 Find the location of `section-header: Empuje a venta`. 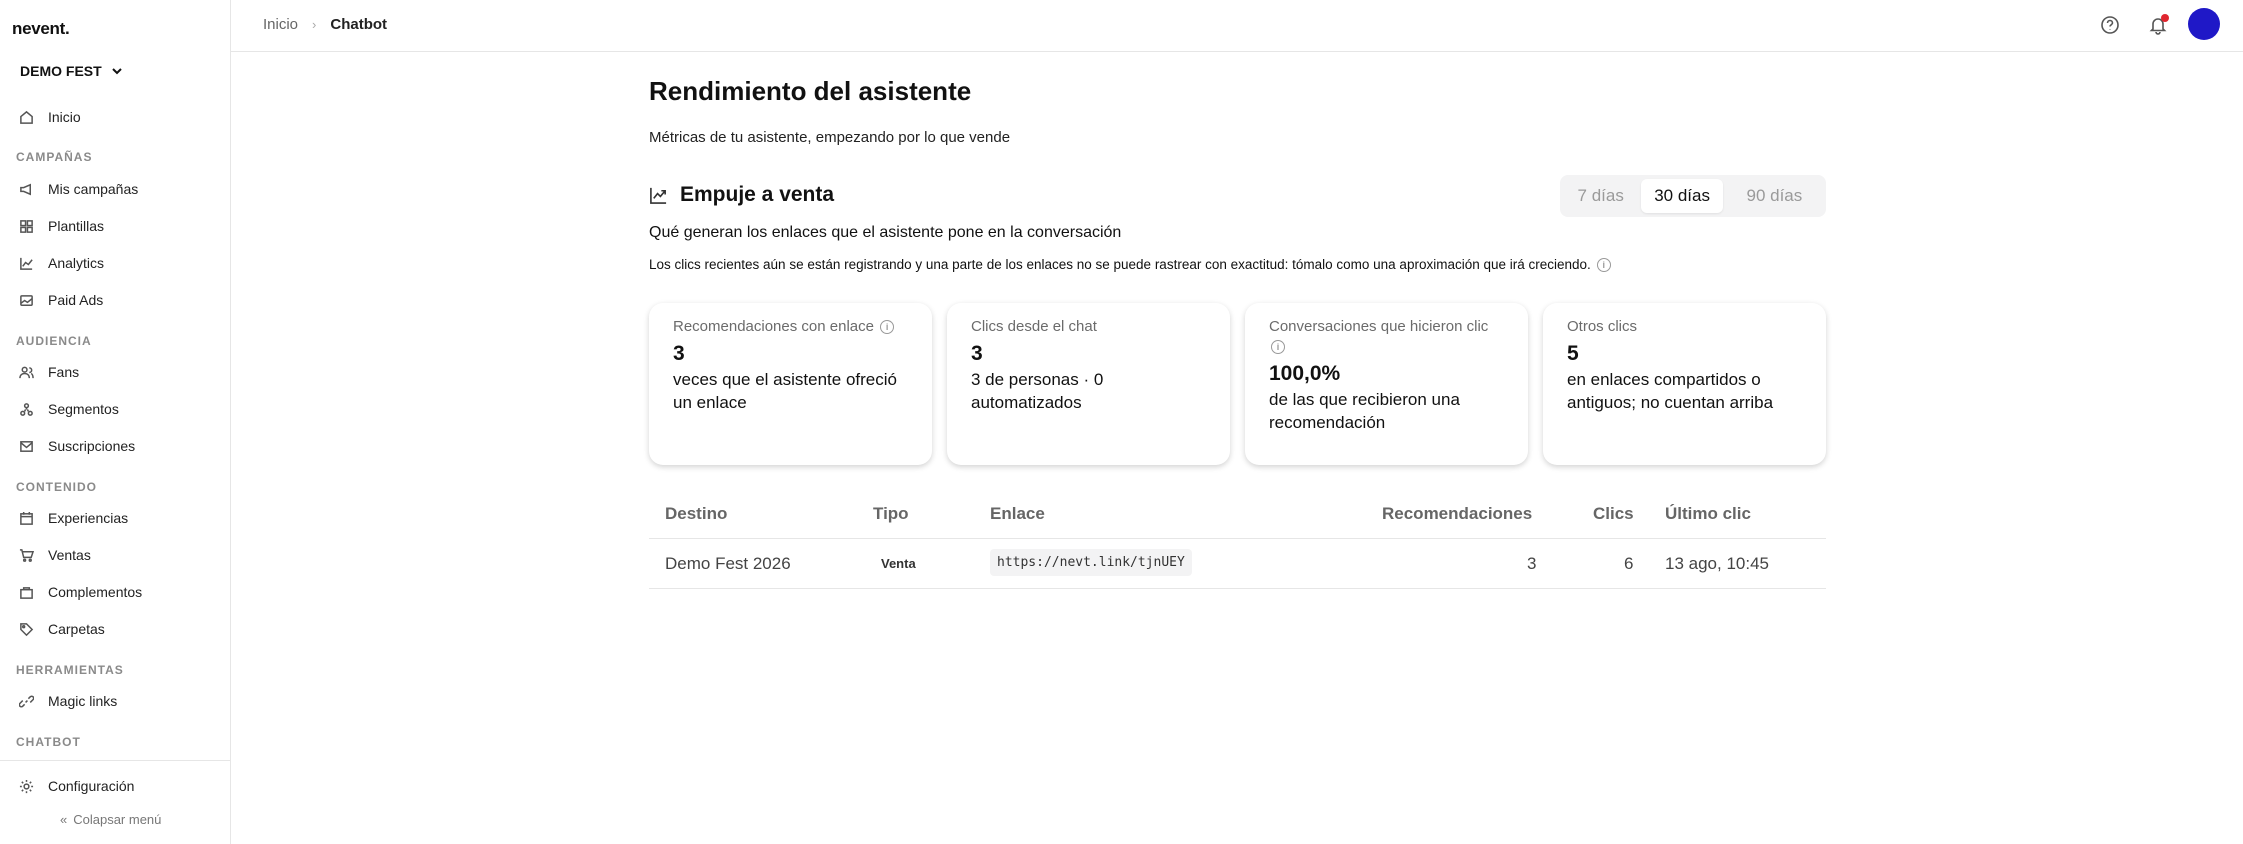

section-header: Empuje a venta is located at coordinates (741, 195).